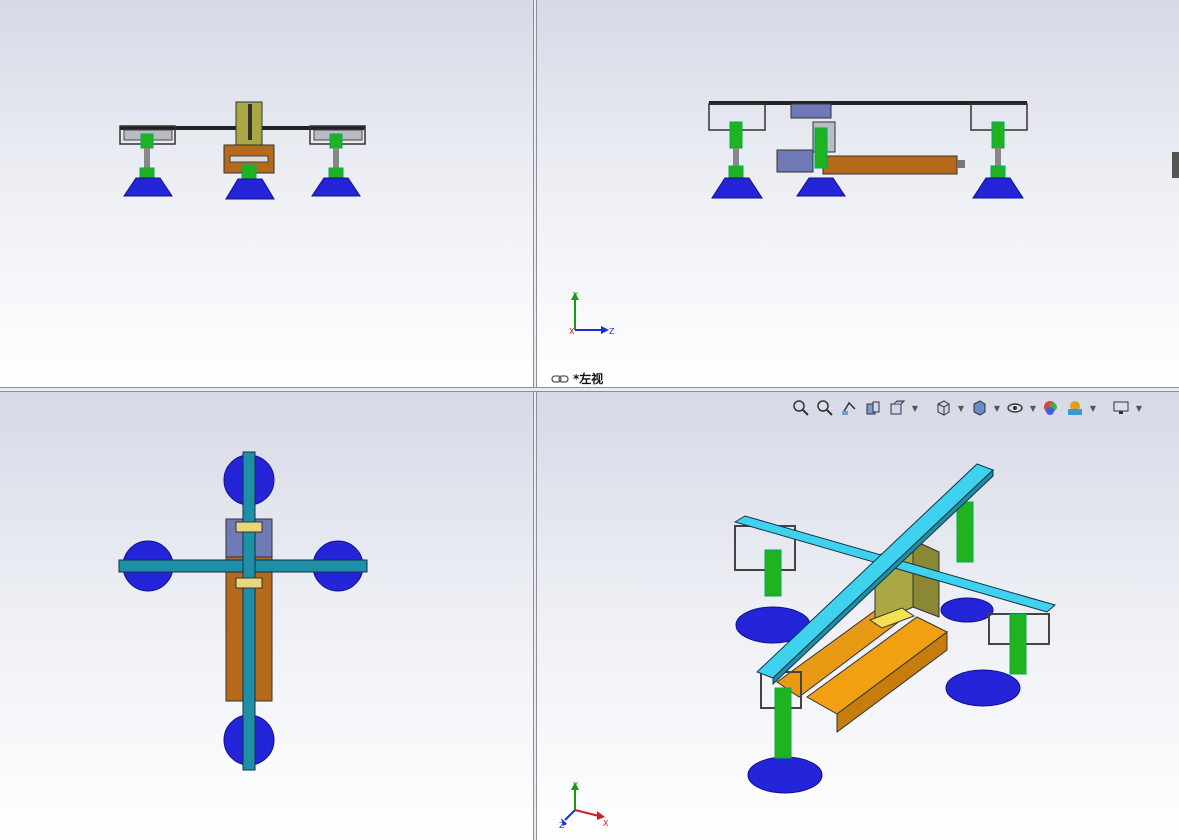 This screenshot has height=840, width=1179. Describe the element at coordinates (998, 135) in the screenshot. I see `side-right-spring` at that location.